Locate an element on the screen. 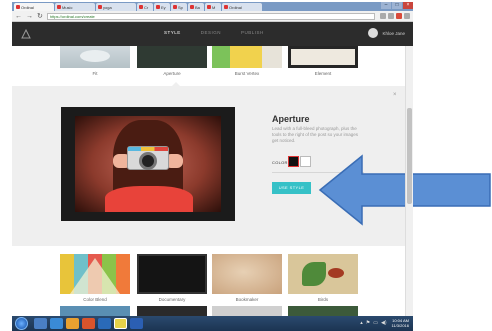  word-icon is located at coordinates (136, 323).